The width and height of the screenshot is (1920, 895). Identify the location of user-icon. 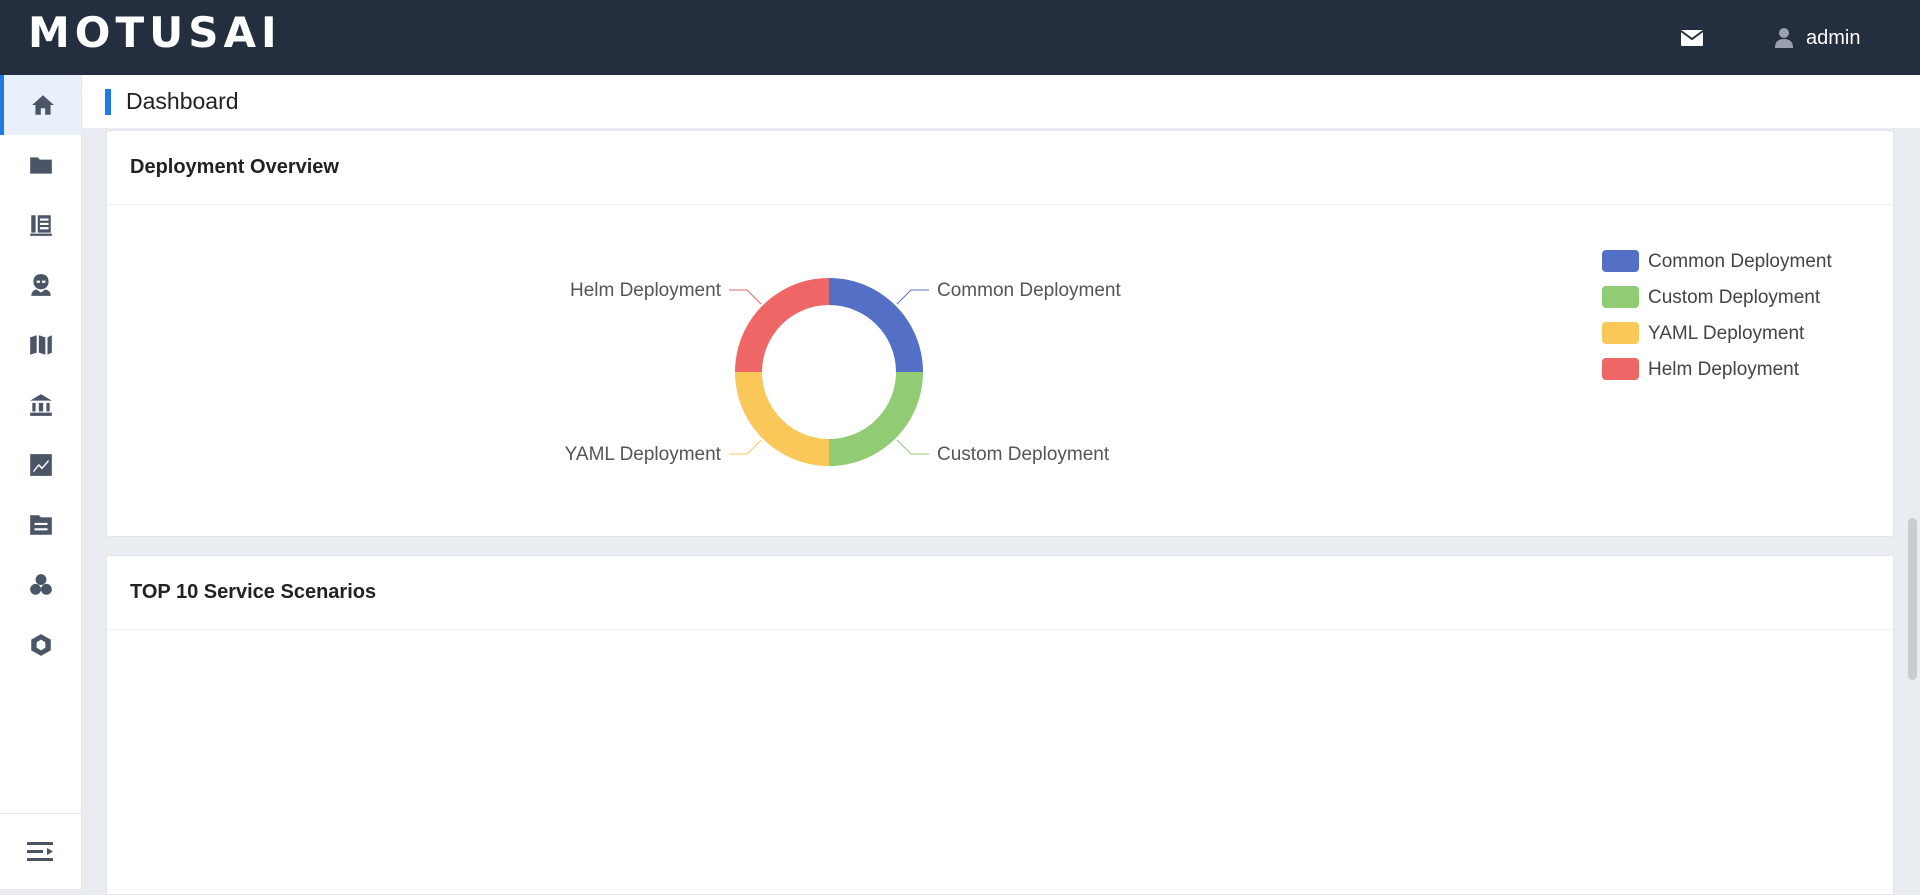
(1784, 38).